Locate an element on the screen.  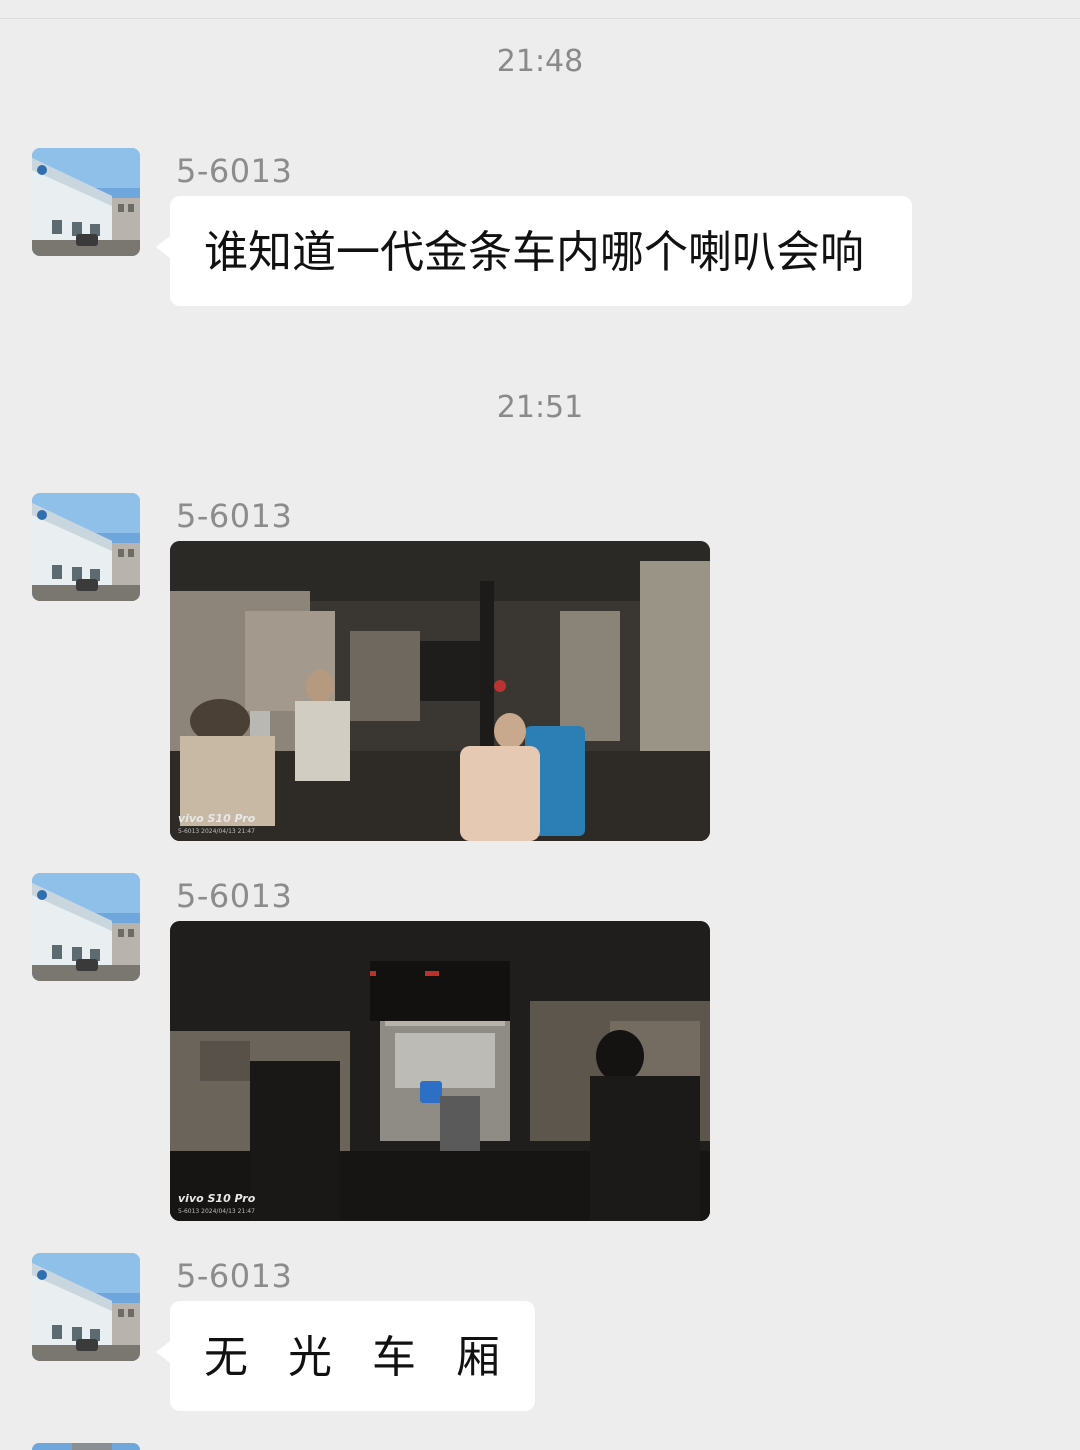
timestamp: 21:48 is located at coordinates (540, 61).